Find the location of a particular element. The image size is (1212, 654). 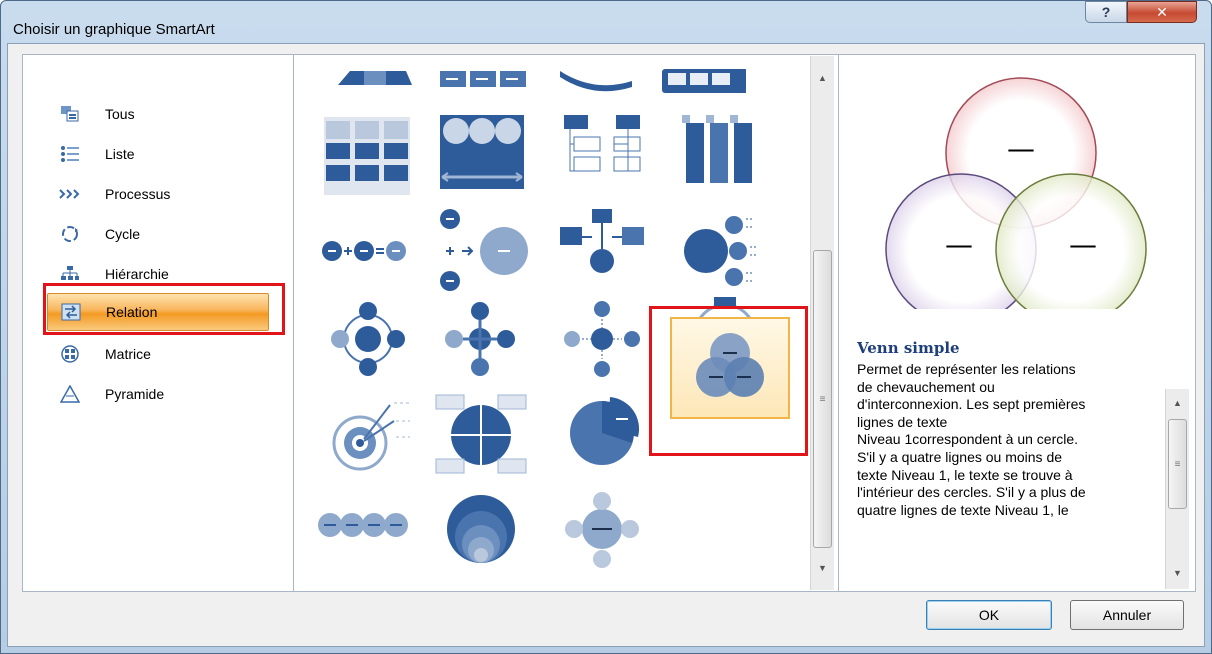

category-item-processus: Processus is located at coordinates (158, 194).